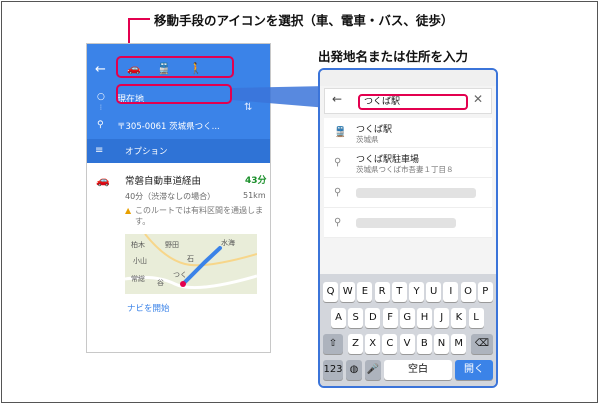 The image size is (600, 405). I want to click on key-q: Q, so click(330, 292).